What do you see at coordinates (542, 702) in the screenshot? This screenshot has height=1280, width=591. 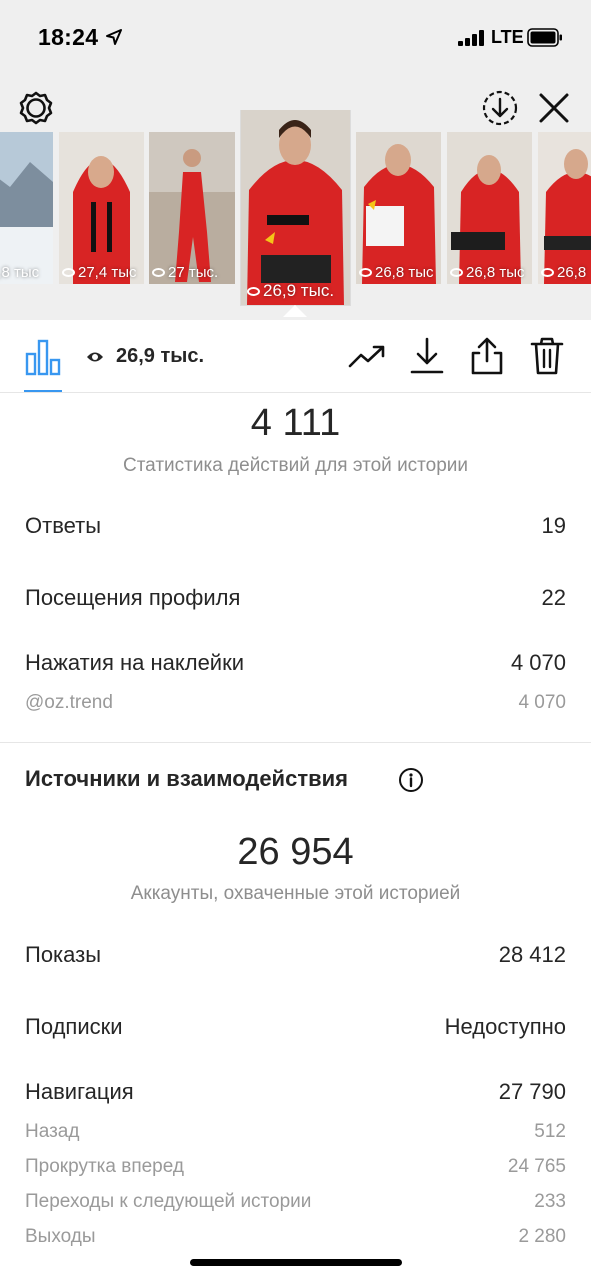 I see `stat-sub-value: 4 070` at bounding box center [542, 702].